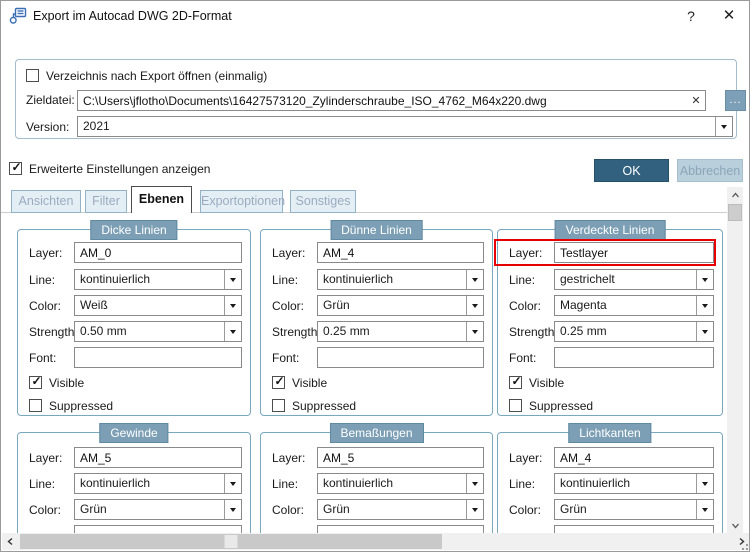 The width and height of the screenshot is (750, 552). What do you see at coordinates (631, 170) in the screenshot?
I see `ok-button: OK` at bounding box center [631, 170].